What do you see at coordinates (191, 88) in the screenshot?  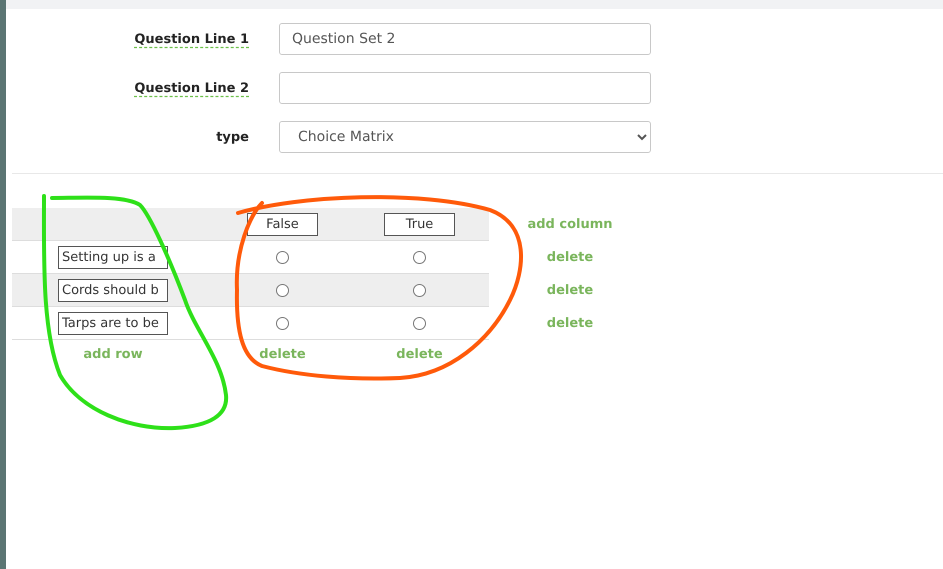 I see `field-label: Question Line 2` at bounding box center [191, 88].